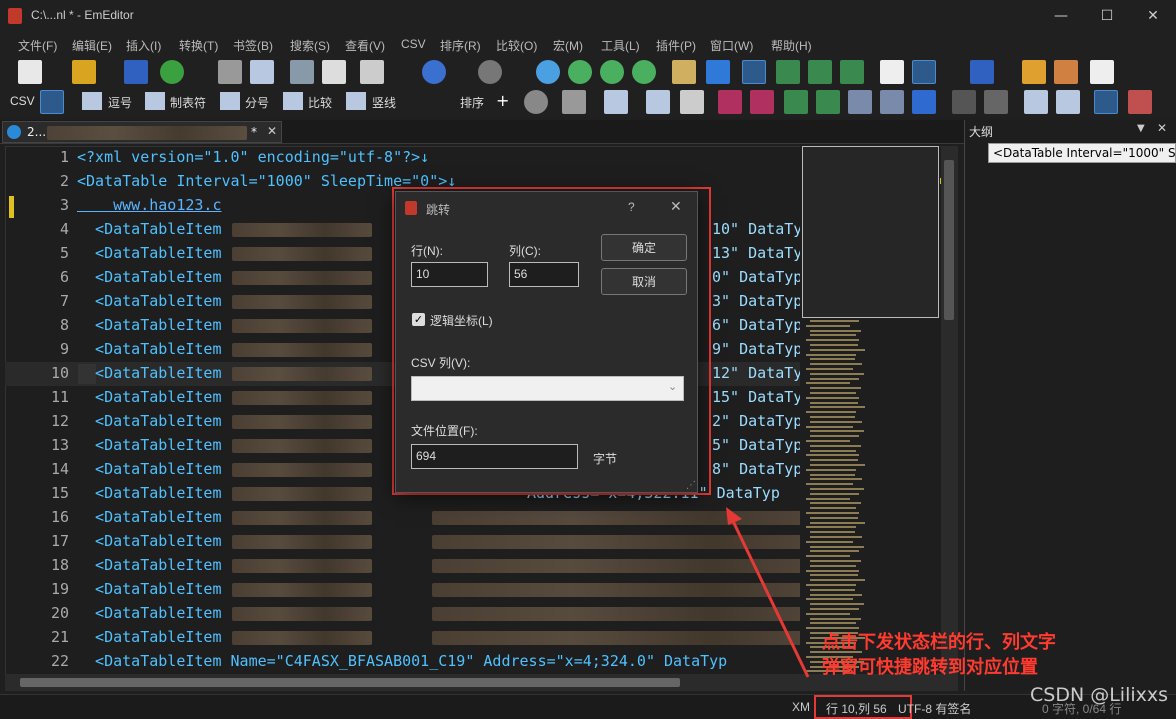 This screenshot has height=719, width=1176. I want to click on replace-icon, so click(644, 72).